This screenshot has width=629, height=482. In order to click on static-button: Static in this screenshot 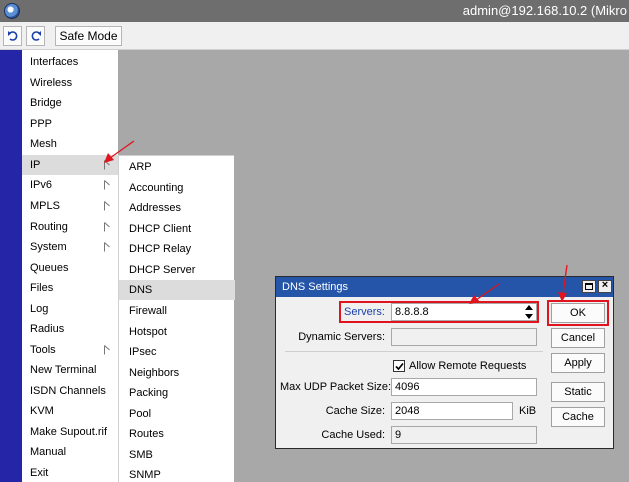, I will do `click(578, 392)`.